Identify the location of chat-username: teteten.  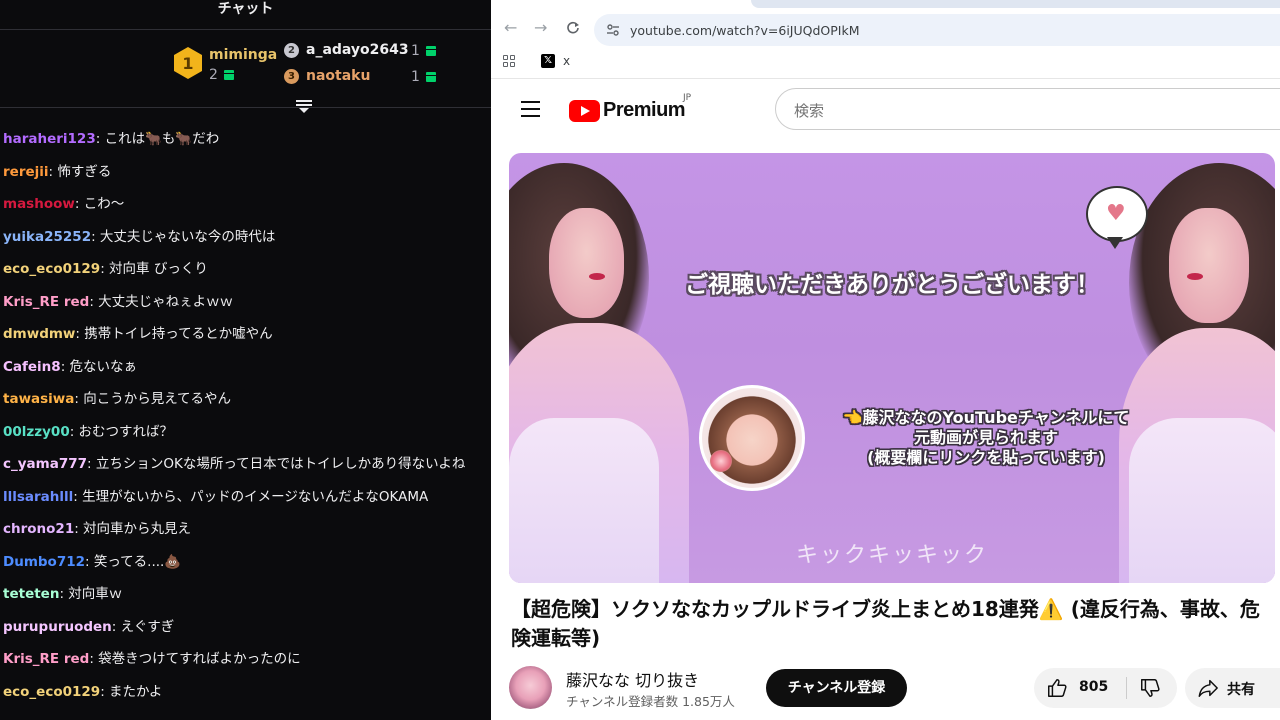
(31, 594).